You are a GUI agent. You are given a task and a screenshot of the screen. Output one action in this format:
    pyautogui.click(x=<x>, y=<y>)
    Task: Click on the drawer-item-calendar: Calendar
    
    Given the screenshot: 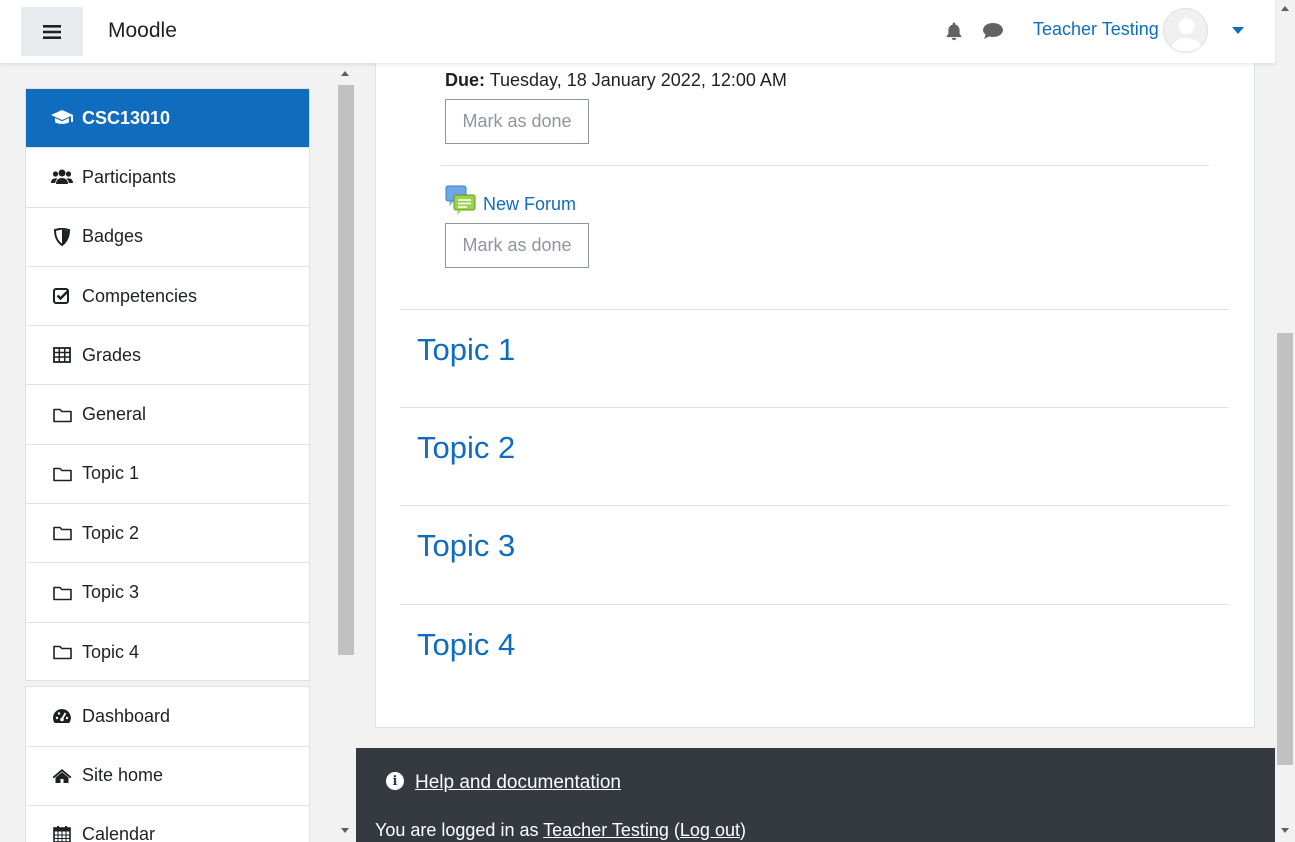 What is the action you would take?
    pyautogui.click(x=167, y=824)
    